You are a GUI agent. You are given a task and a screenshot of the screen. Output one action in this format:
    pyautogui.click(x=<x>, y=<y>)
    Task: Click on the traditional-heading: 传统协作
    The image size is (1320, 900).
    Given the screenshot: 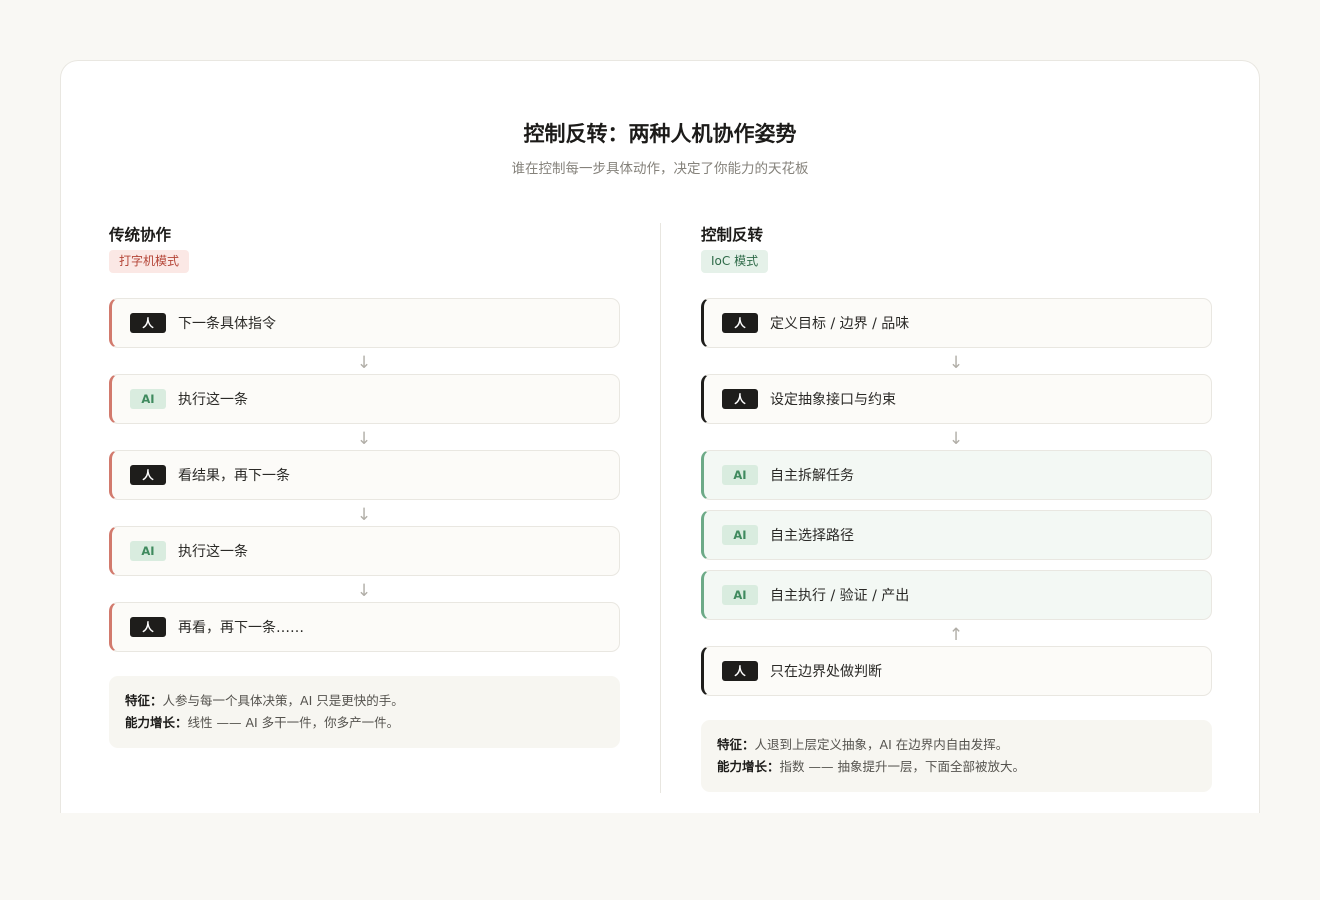 What is the action you would take?
    pyautogui.click(x=140, y=235)
    